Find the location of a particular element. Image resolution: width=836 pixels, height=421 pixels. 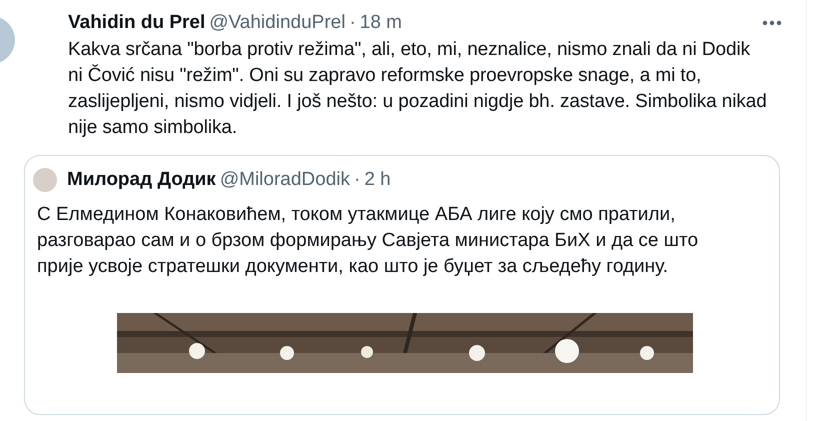

tweet-text: С Елмедином Конаковићем, током утакмице АБА лиге коју смо пратили, разговарао сам и о брзом формирању Савјета министара БиХ и да се што прије усвоје стратешки документи, као што је буџет за сљедећу годину. is located at coordinates (368, 241).